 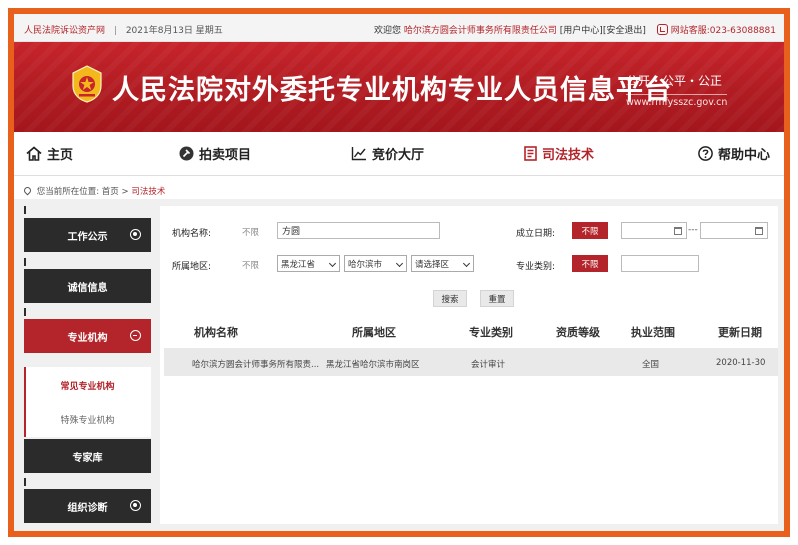 I want to click on sidebar-item-org-diagnosis: 组织诊断, so click(x=87, y=506).